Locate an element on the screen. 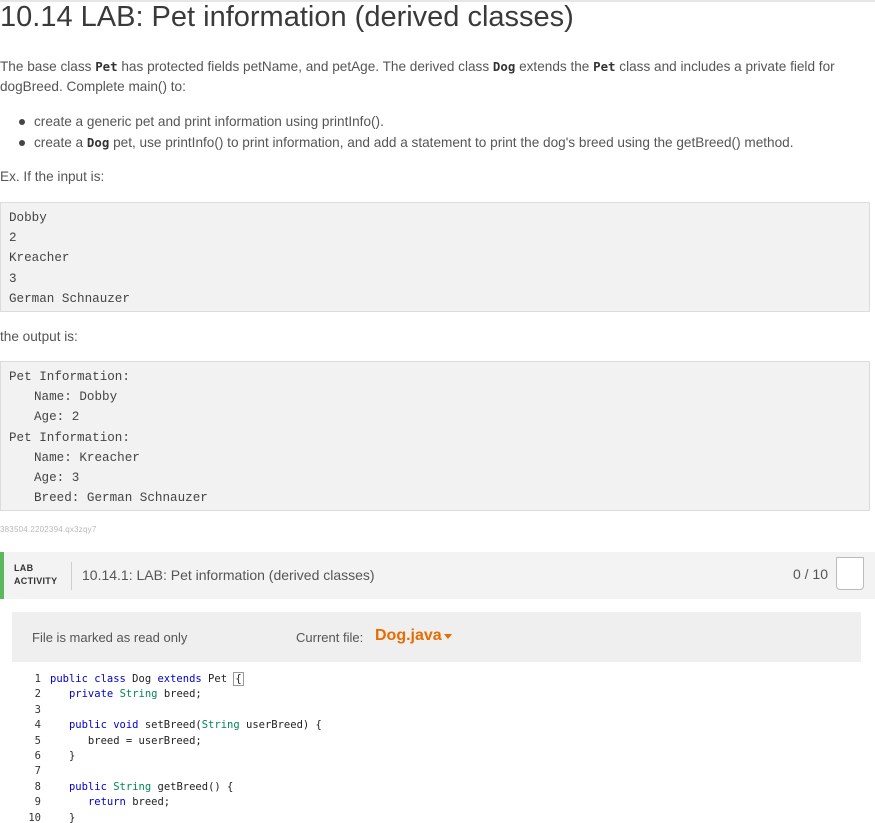 This screenshot has height=823, width=875. line-number: 1 is located at coordinates (37, 679).